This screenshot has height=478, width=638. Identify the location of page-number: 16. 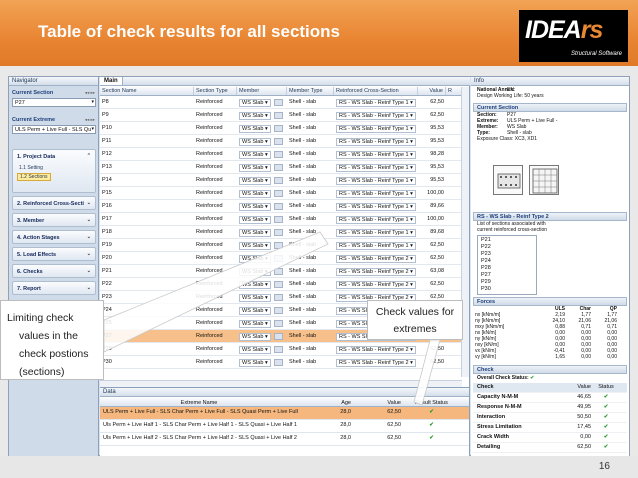
(604, 466).